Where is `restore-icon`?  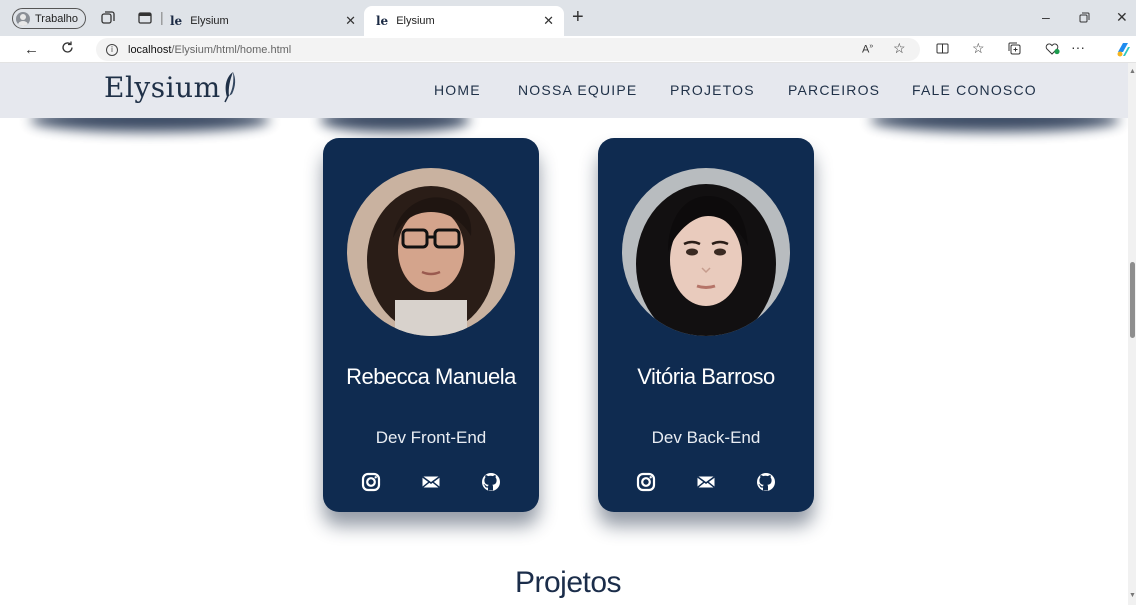 restore-icon is located at coordinates (1084, 18).